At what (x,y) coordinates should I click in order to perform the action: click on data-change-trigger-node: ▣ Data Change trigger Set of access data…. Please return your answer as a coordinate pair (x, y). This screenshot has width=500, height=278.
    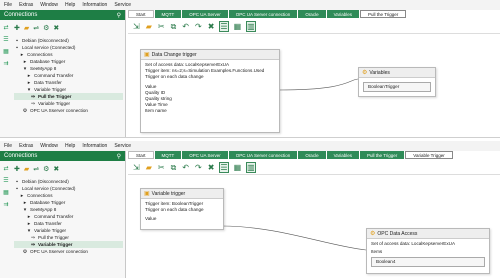
    Looking at the image, I should click on (210, 91).